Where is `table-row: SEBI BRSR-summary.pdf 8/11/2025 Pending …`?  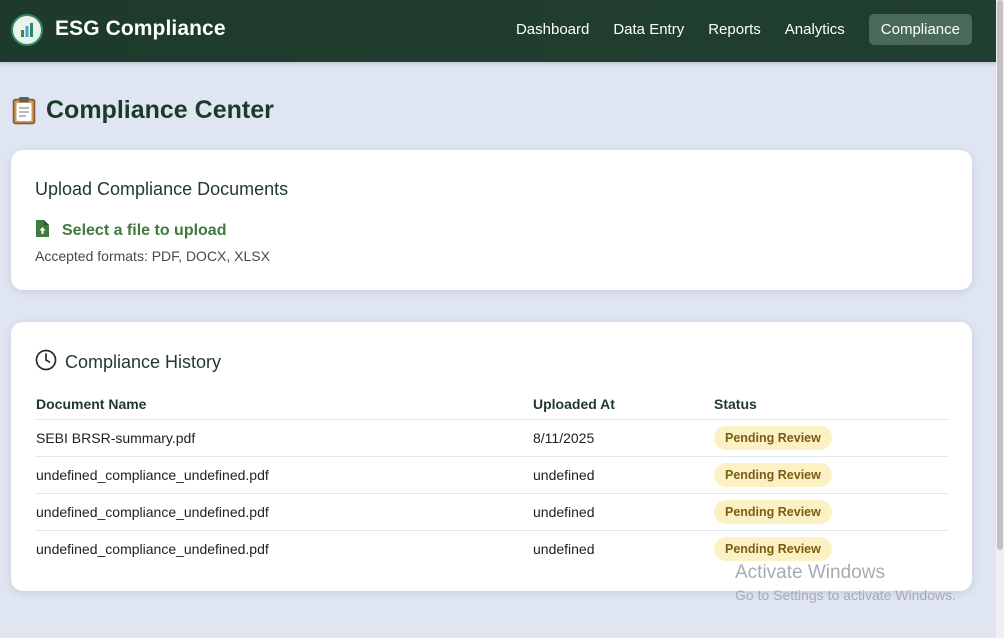 table-row: SEBI BRSR-summary.pdf 8/11/2025 Pending … is located at coordinates (491, 438).